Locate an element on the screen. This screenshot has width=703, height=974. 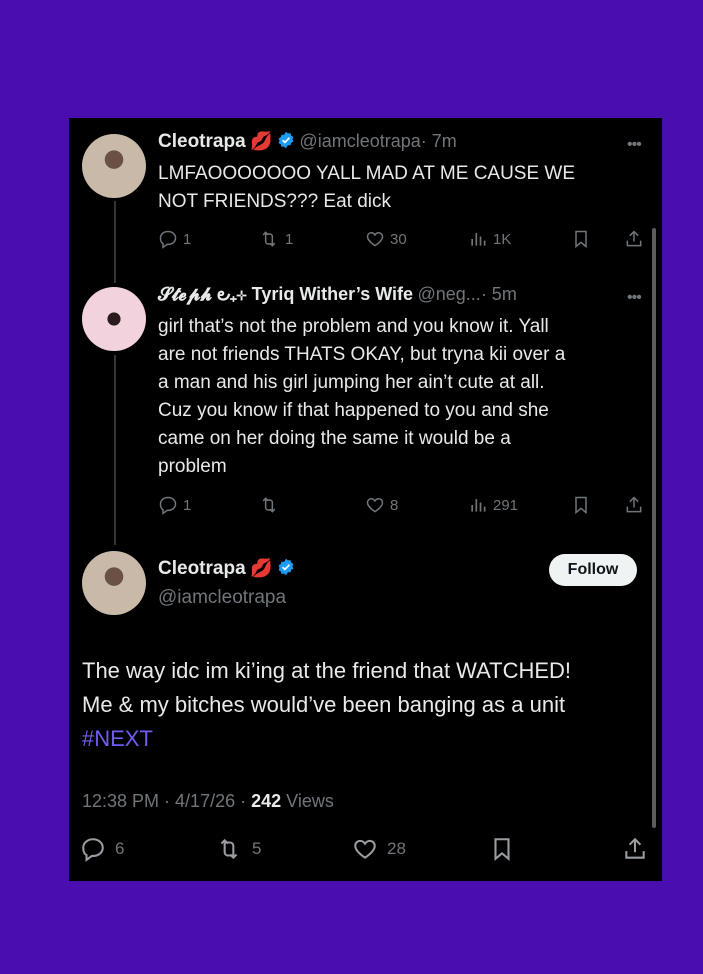
main-author: Cleotrapa 💋 is located at coordinates (226, 569).